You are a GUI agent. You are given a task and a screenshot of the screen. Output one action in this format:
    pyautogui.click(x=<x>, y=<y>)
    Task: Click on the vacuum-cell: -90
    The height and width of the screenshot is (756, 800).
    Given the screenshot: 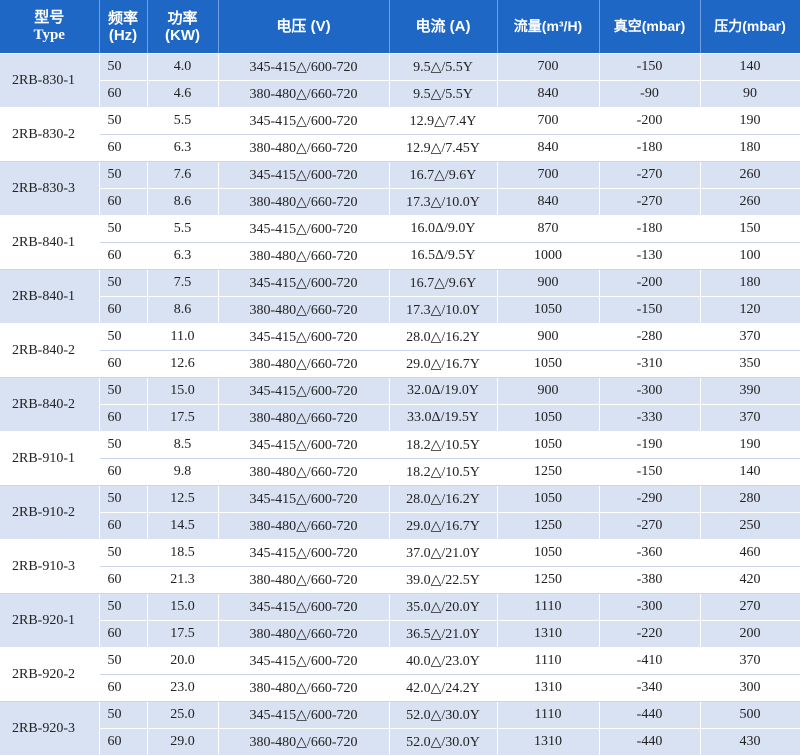 What is the action you would take?
    pyautogui.click(x=650, y=94)
    